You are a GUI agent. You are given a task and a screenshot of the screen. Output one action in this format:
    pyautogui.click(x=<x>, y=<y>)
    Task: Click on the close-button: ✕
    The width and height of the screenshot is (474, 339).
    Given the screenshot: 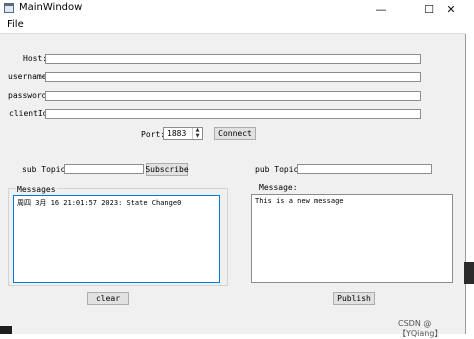 What is the action you would take?
    pyautogui.click(x=451, y=9)
    